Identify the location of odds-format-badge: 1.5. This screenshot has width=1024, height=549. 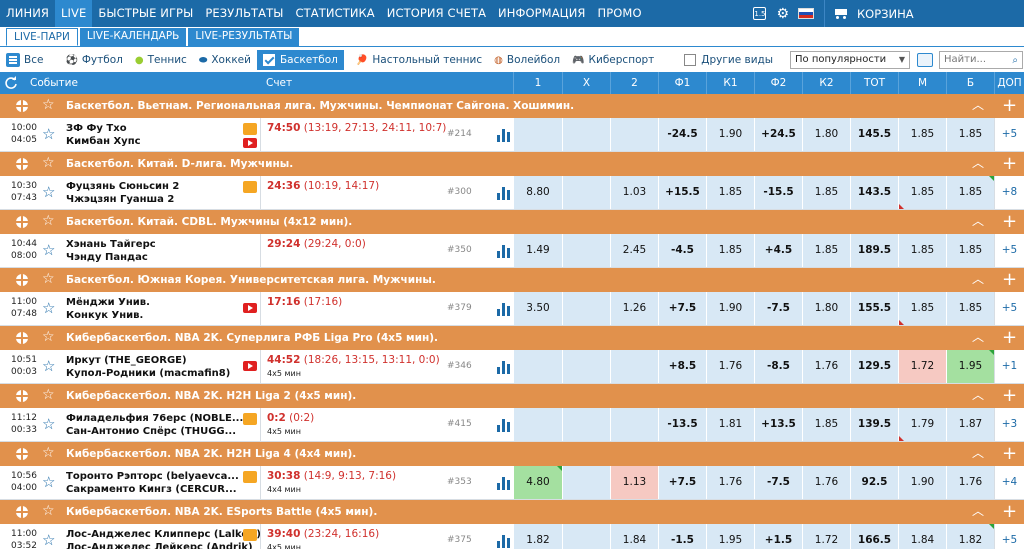
(760, 13).